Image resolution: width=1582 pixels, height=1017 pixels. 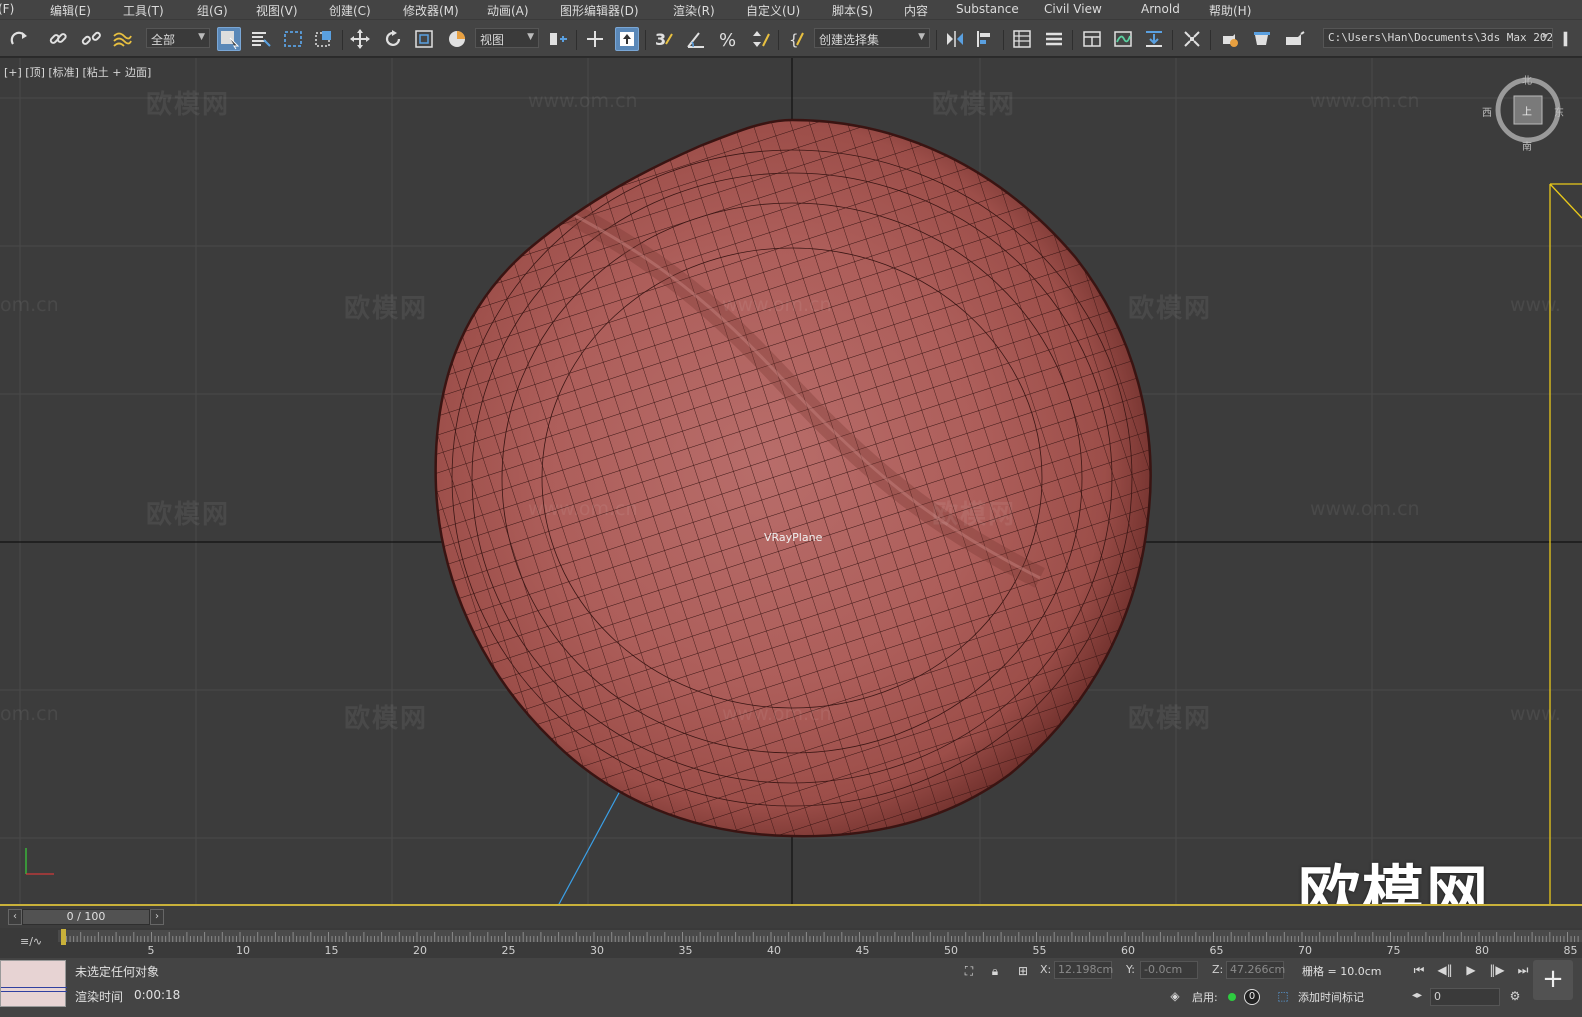 What do you see at coordinates (1294, 39) in the screenshot?
I see `render-production-icon` at bounding box center [1294, 39].